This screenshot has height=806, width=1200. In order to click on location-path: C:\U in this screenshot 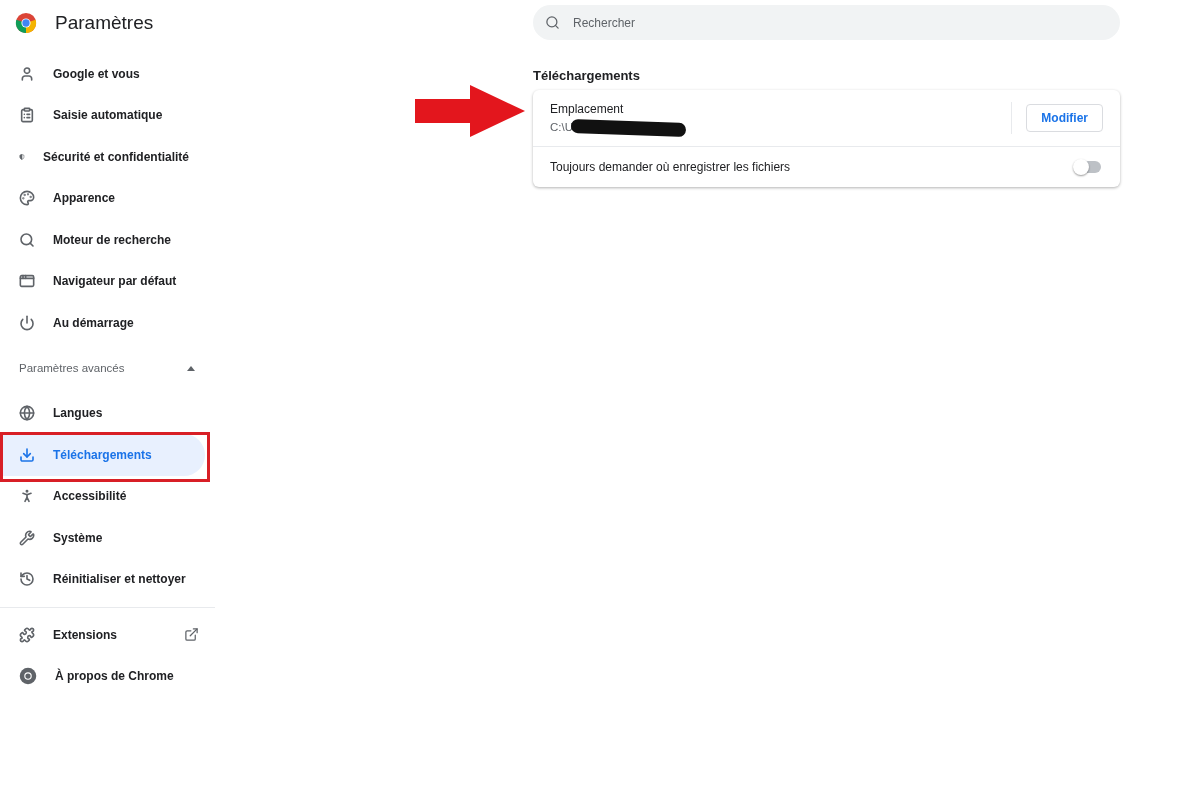, I will do `click(561, 127)`.